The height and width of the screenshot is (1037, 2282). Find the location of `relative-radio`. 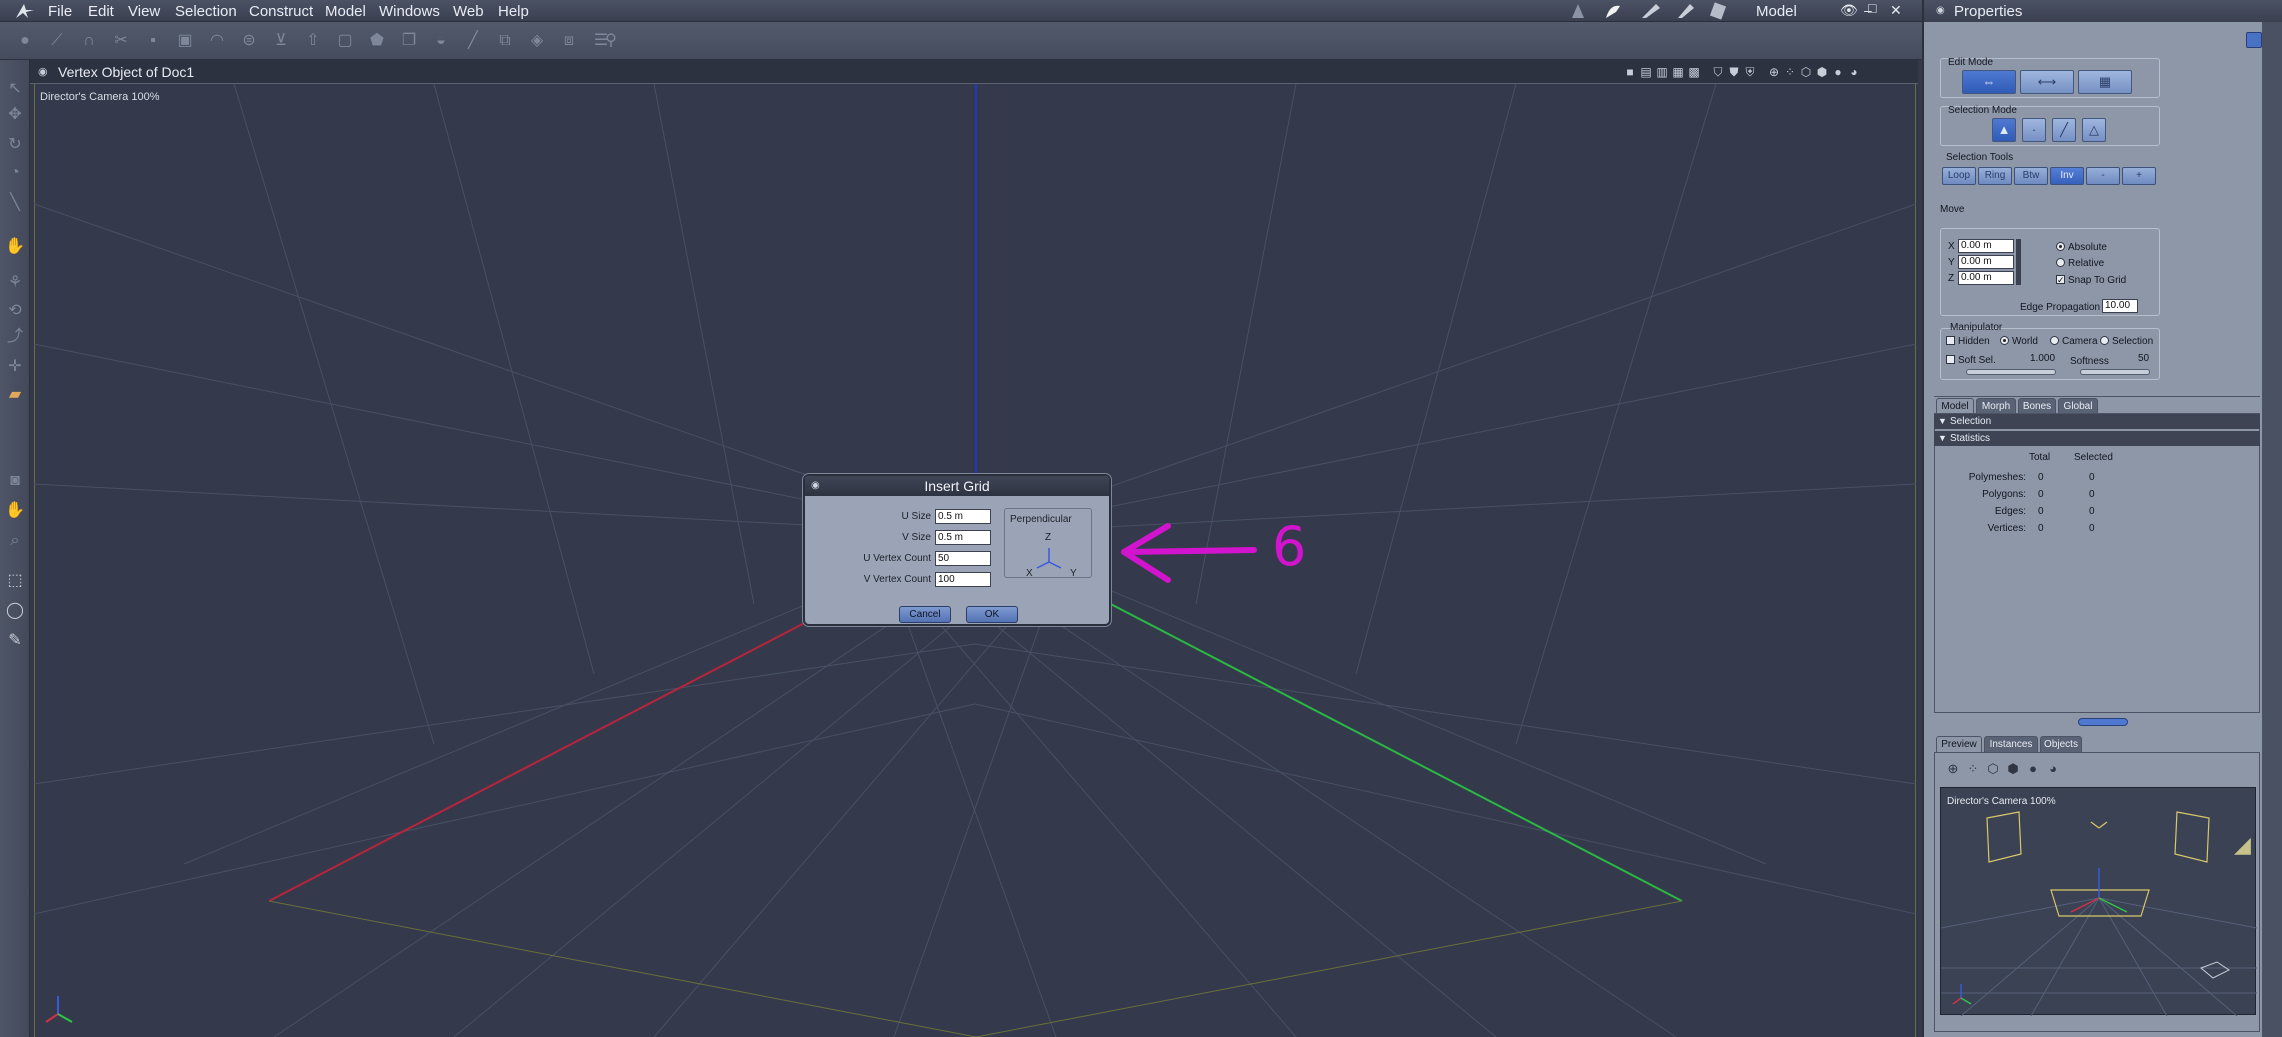

relative-radio is located at coordinates (2060, 262).